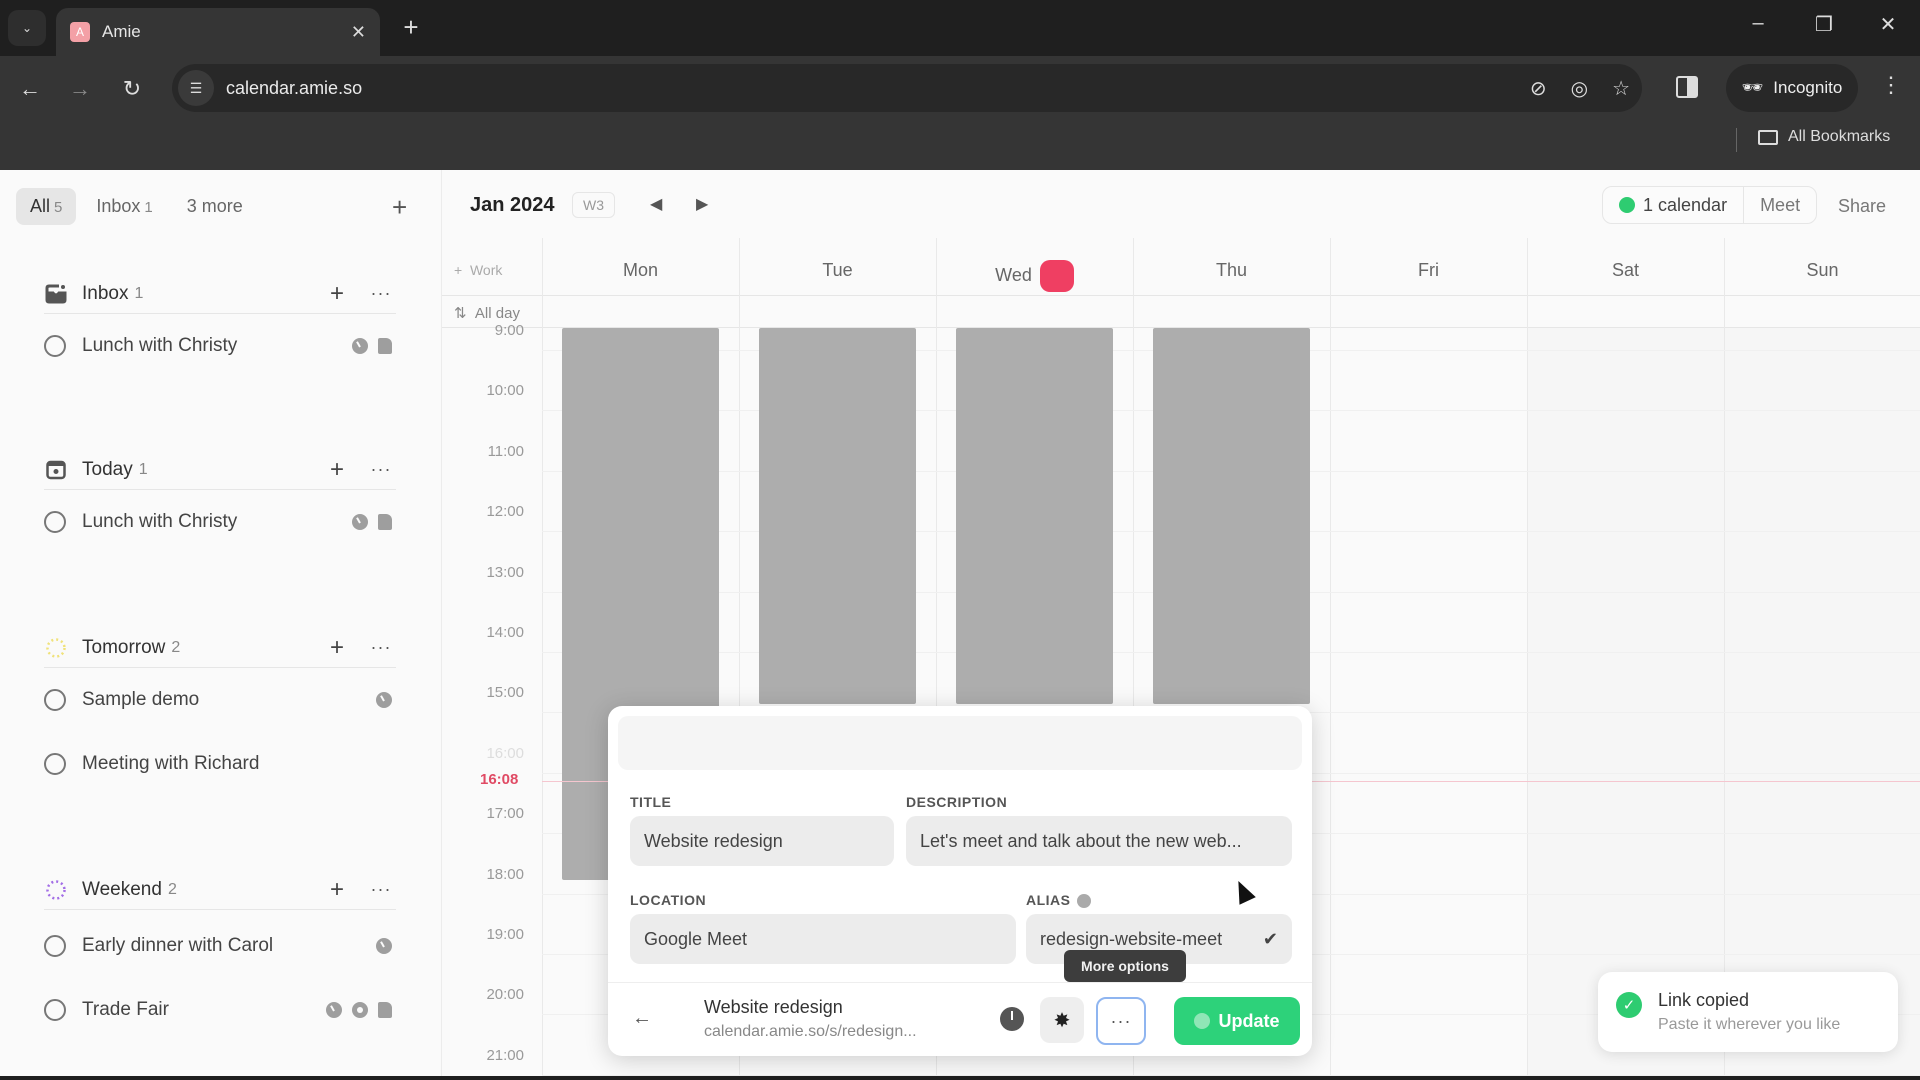 Image resolution: width=1920 pixels, height=1080 pixels. I want to click on hour-label: 17:00, so click(505, 814).